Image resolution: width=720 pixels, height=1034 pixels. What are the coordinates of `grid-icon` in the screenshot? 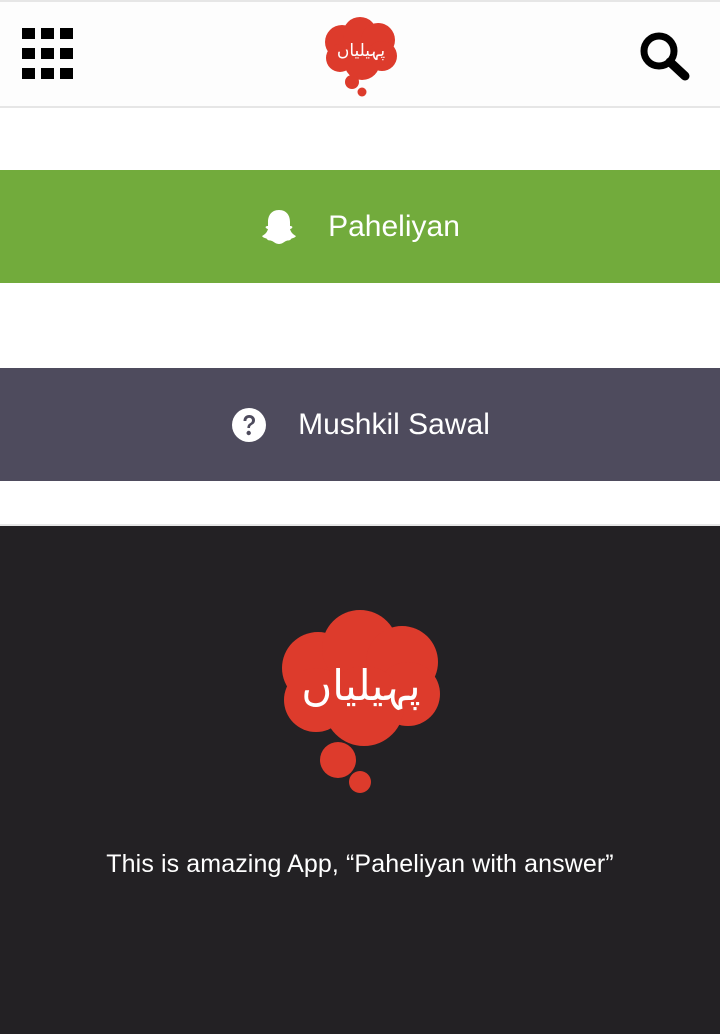 It's located at (47, 53).